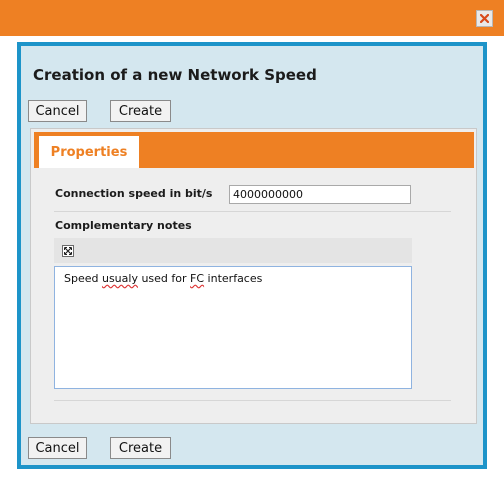 The height and width of the screenshot is (479, 504). Describe the element at coordinates (83, 278) in the screenshot. I see `notes-text-part: Speed` at that location.